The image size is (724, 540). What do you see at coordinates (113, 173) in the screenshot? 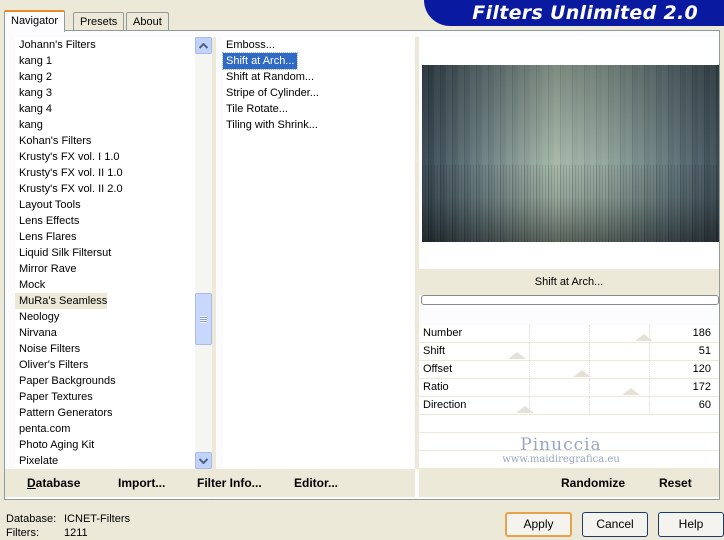
I see `category-item: Krusty's FX vol. II 1.0` at bounding box center [113, 173].